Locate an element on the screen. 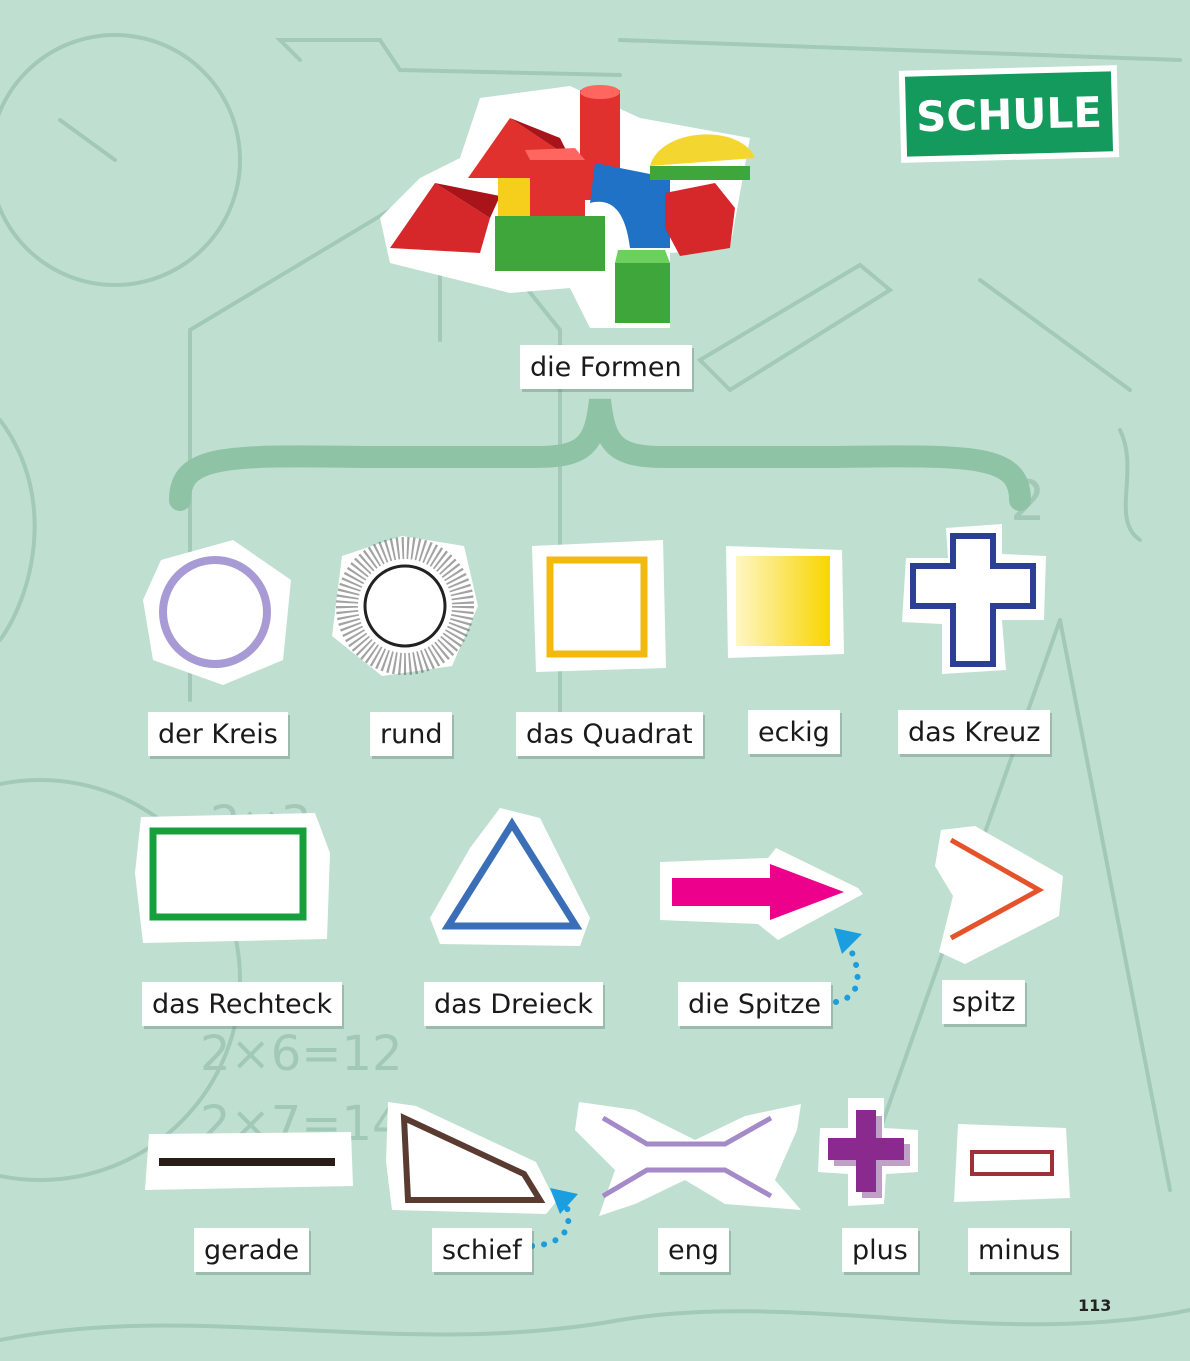  tip-label: die Spitze is located at coordinates (754, 1004).